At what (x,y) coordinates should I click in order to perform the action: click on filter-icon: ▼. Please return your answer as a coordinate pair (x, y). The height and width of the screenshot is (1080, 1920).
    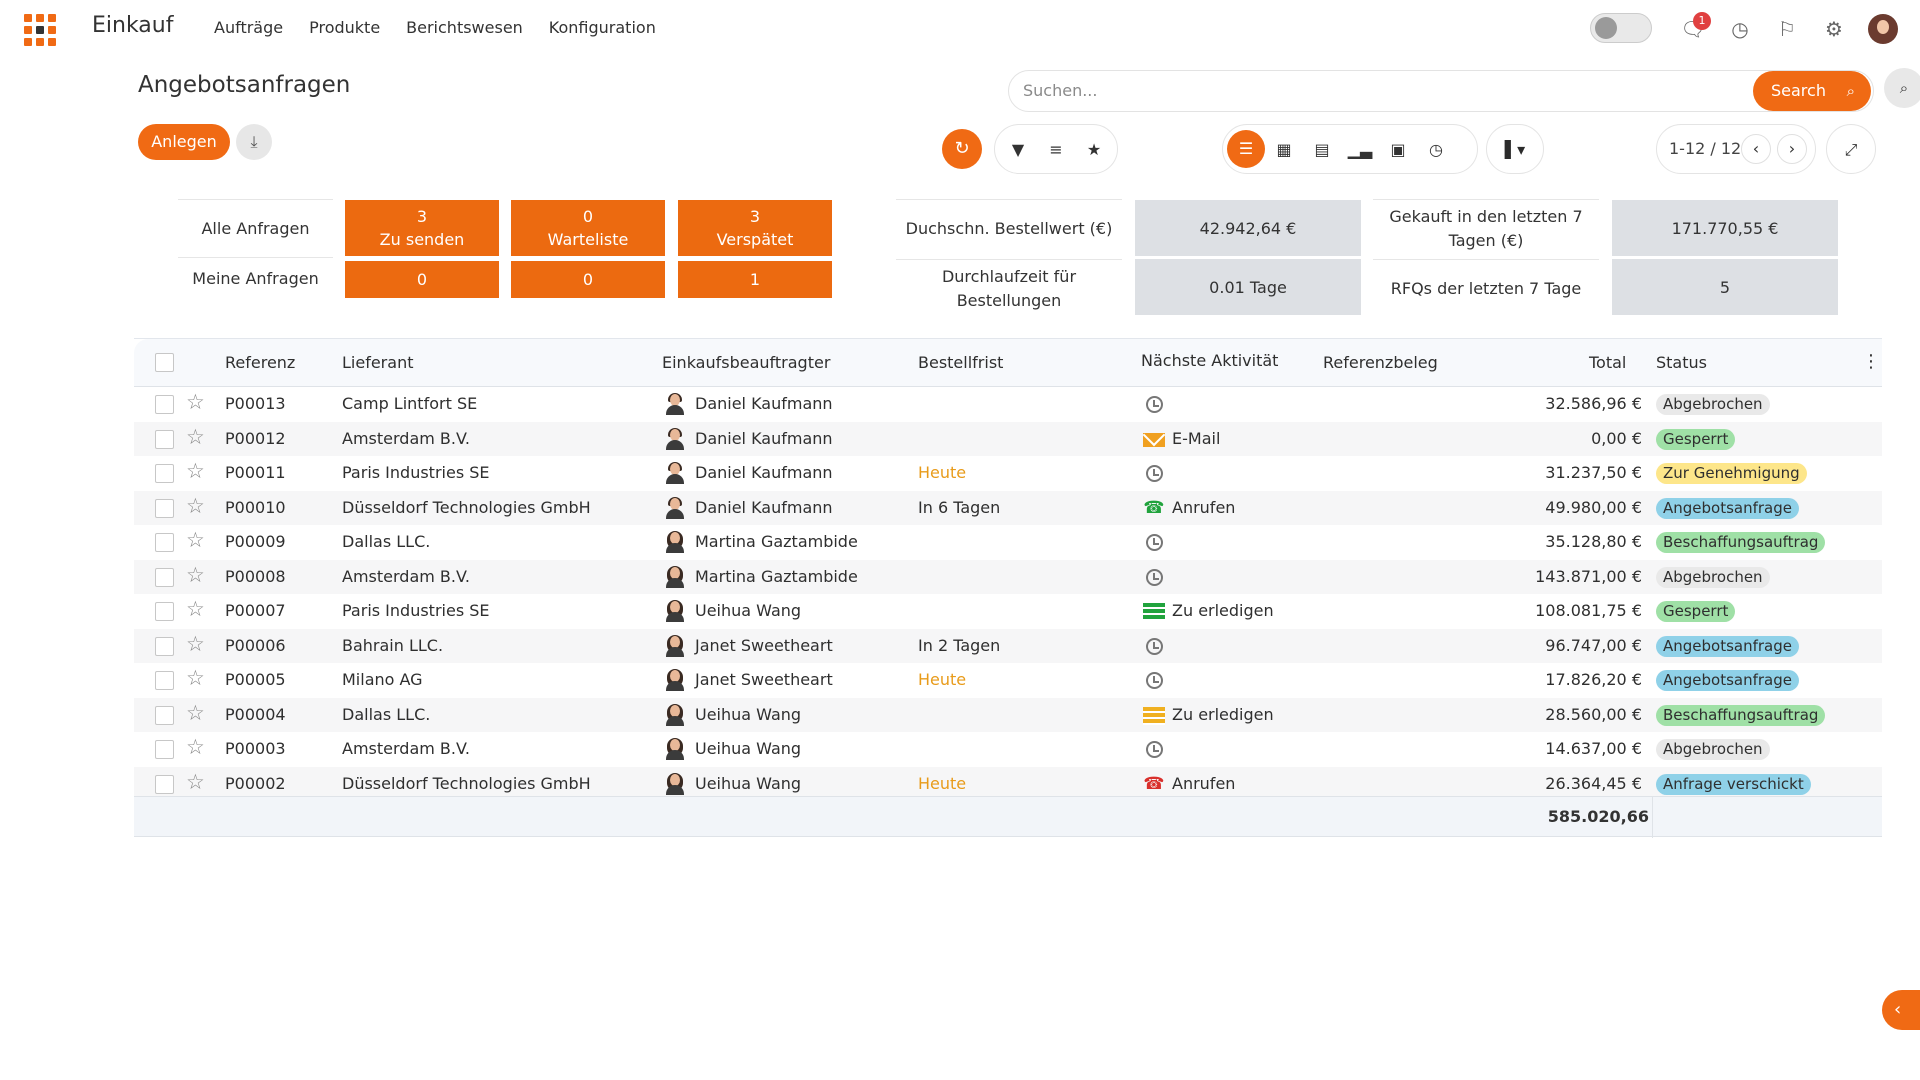
    Looking at the image, I should click on (1018, 149).